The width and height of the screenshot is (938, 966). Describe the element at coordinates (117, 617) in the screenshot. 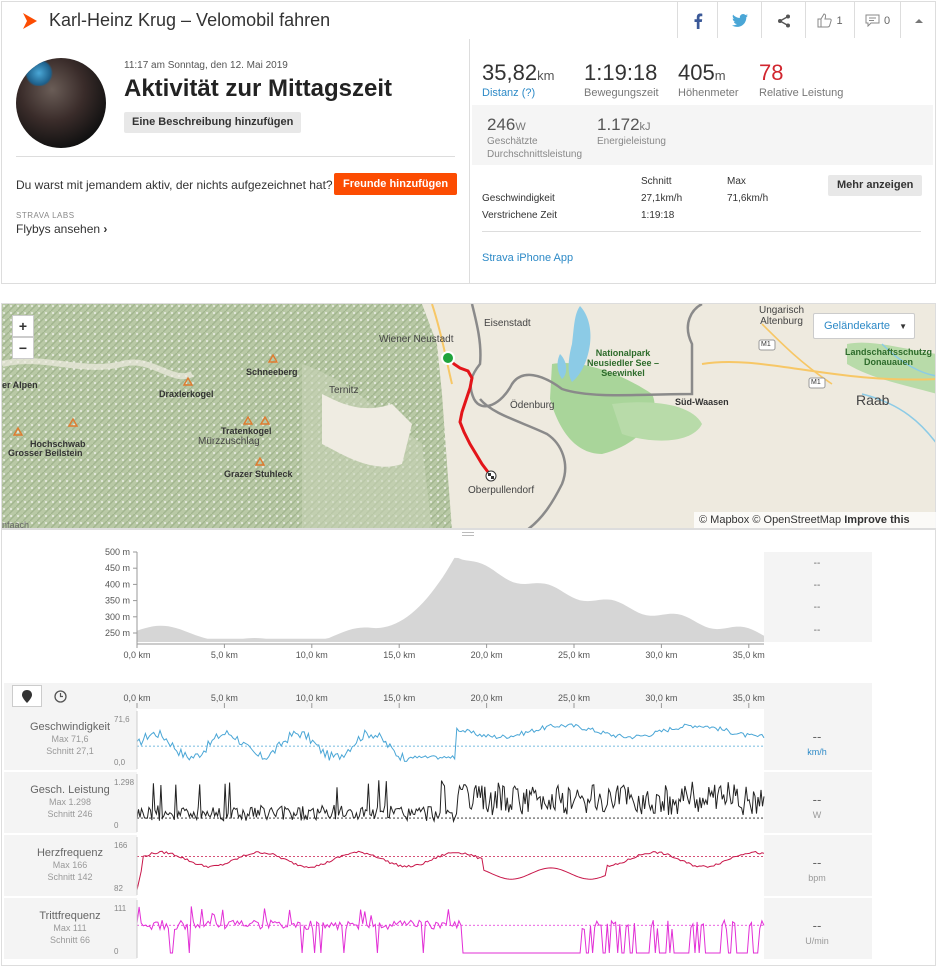

I see `elevation-y-tick: 300 m` at that location.